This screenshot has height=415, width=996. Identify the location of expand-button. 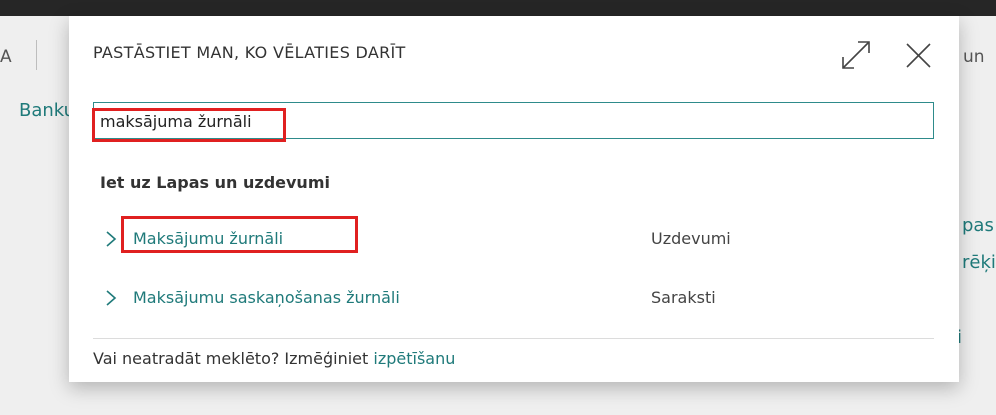
(856, 55).